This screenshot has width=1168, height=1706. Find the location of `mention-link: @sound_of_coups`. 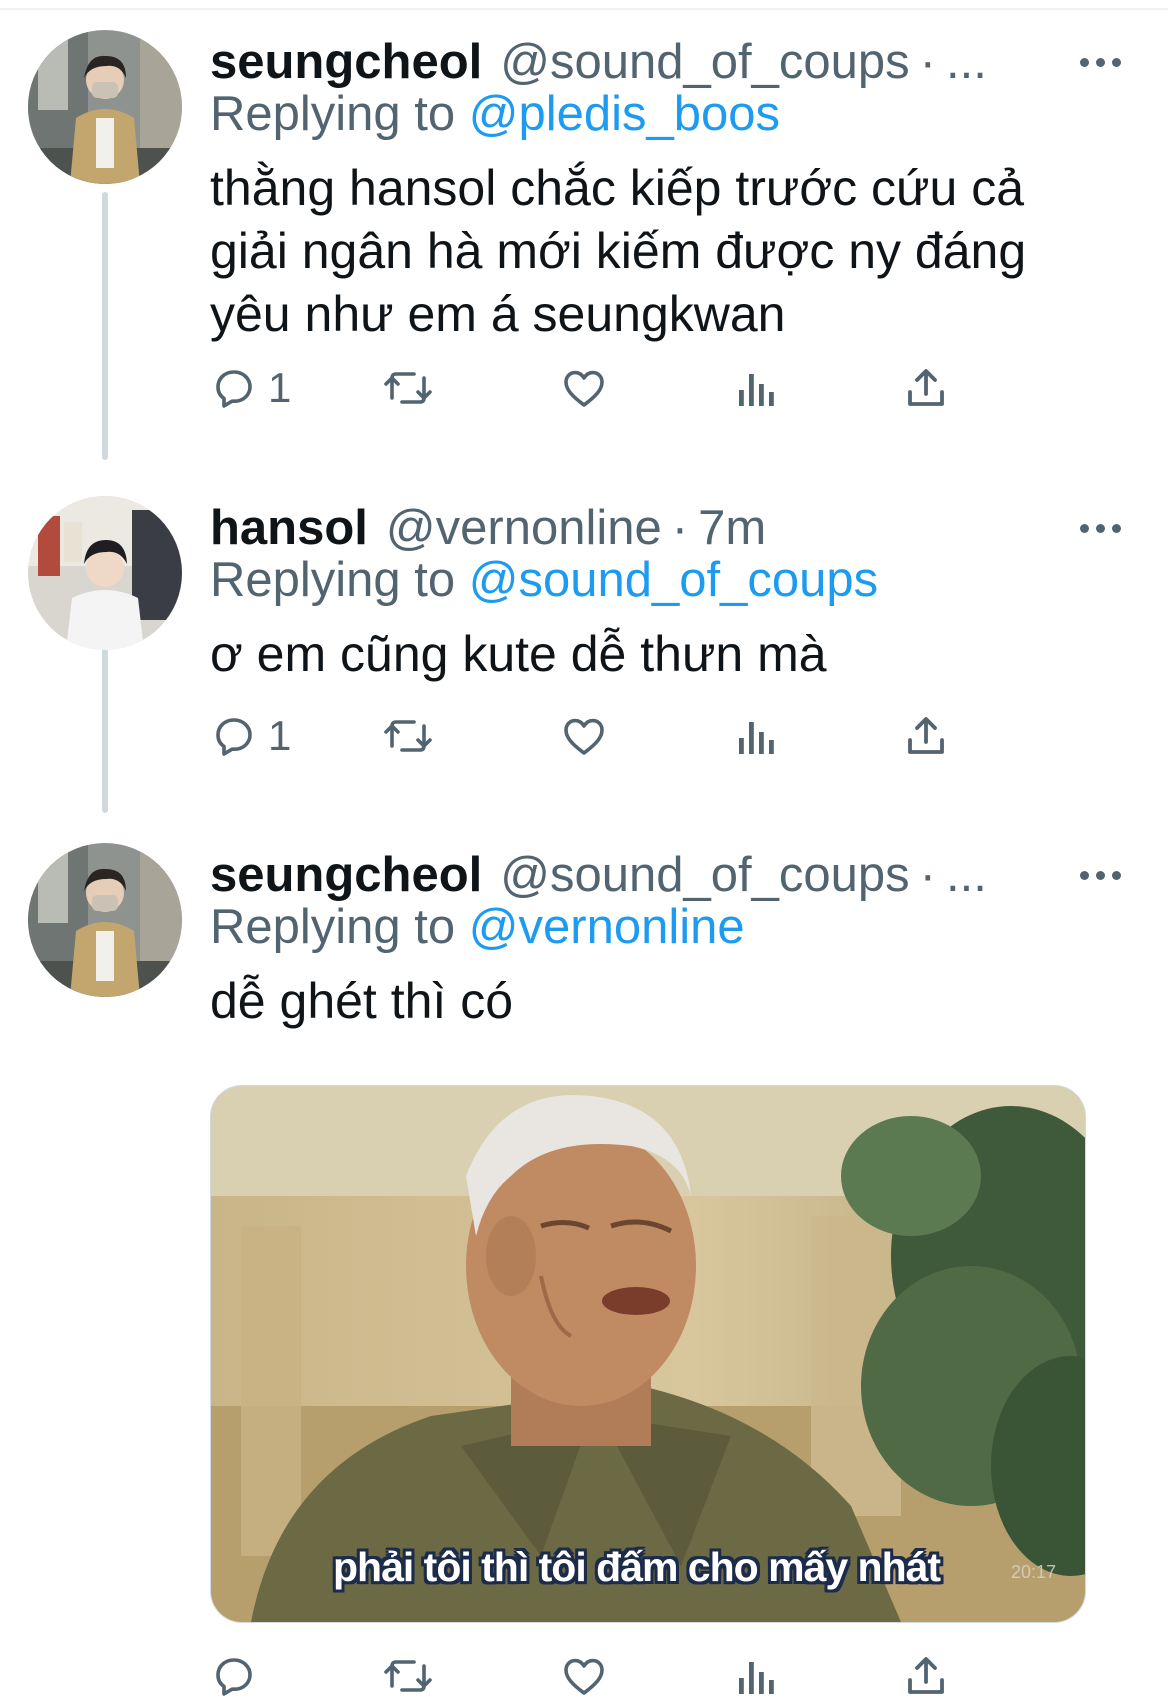

mention-link: @sound_of_coups is located at coordinates (673, 580).